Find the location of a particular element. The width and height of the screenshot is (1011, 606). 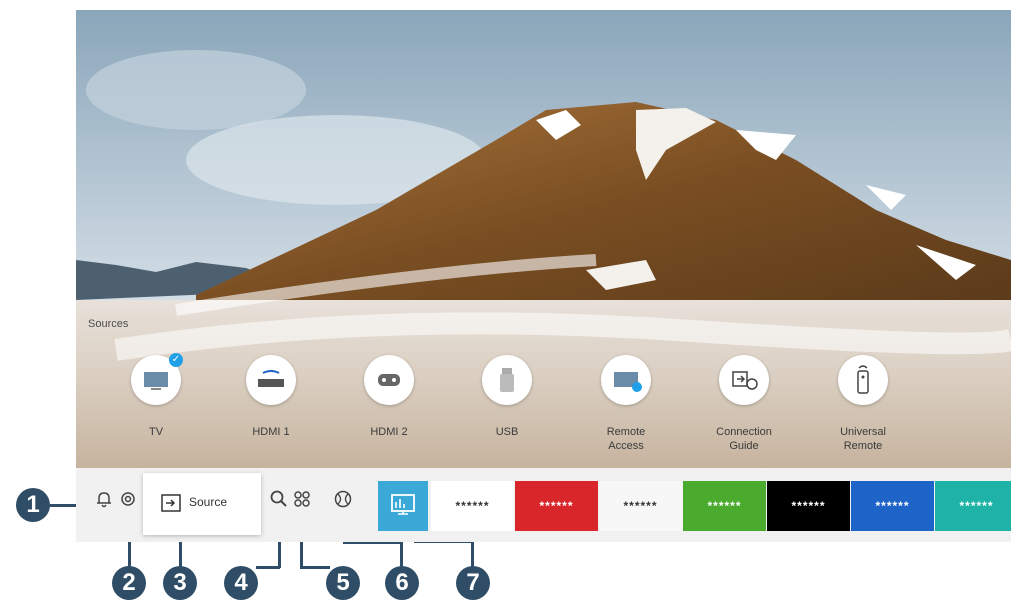

app-tile-1: ****** is located at coordinates (472, 506).